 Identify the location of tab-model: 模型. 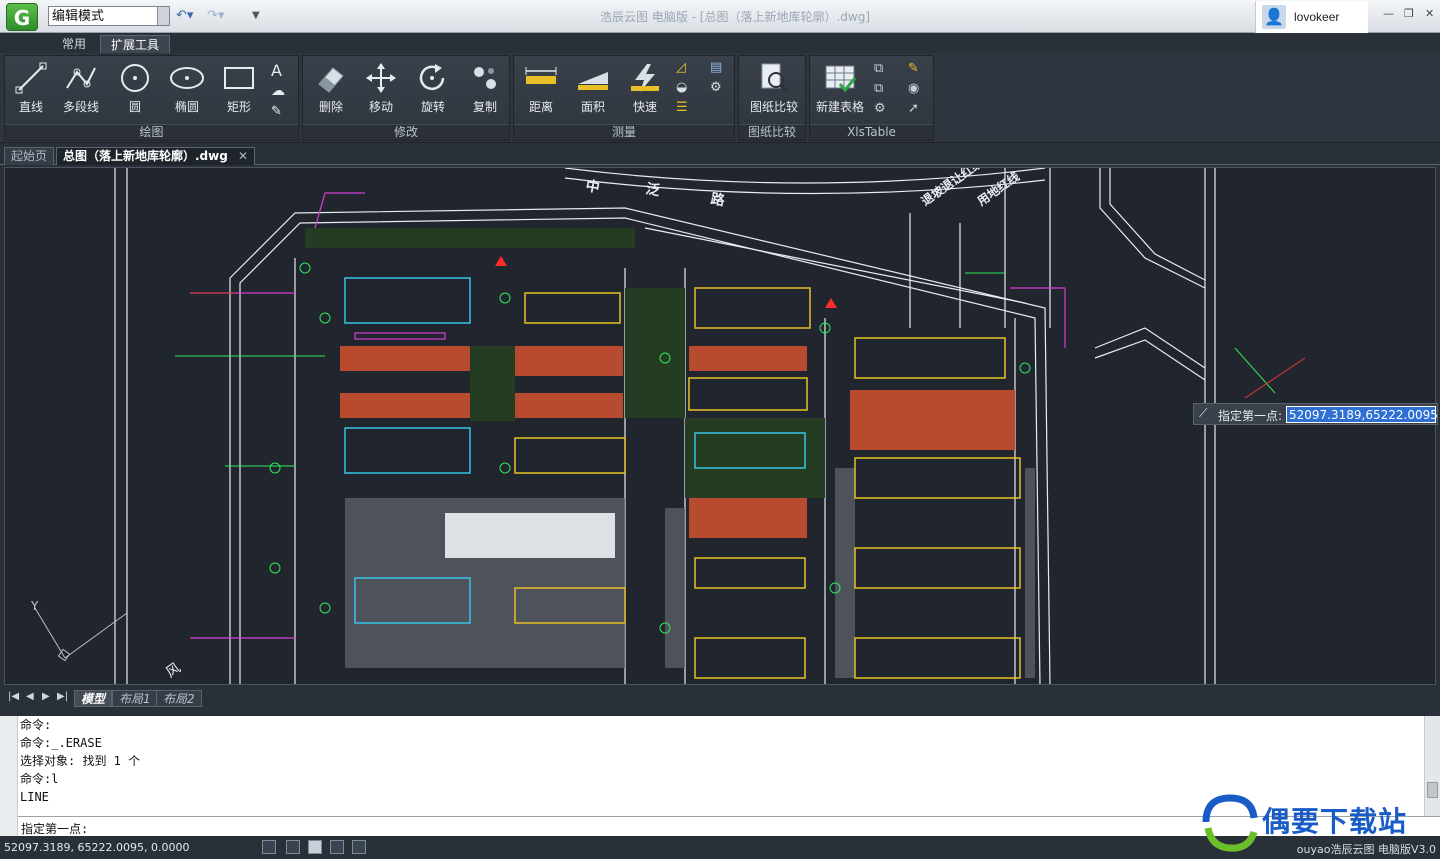
(93, 698).